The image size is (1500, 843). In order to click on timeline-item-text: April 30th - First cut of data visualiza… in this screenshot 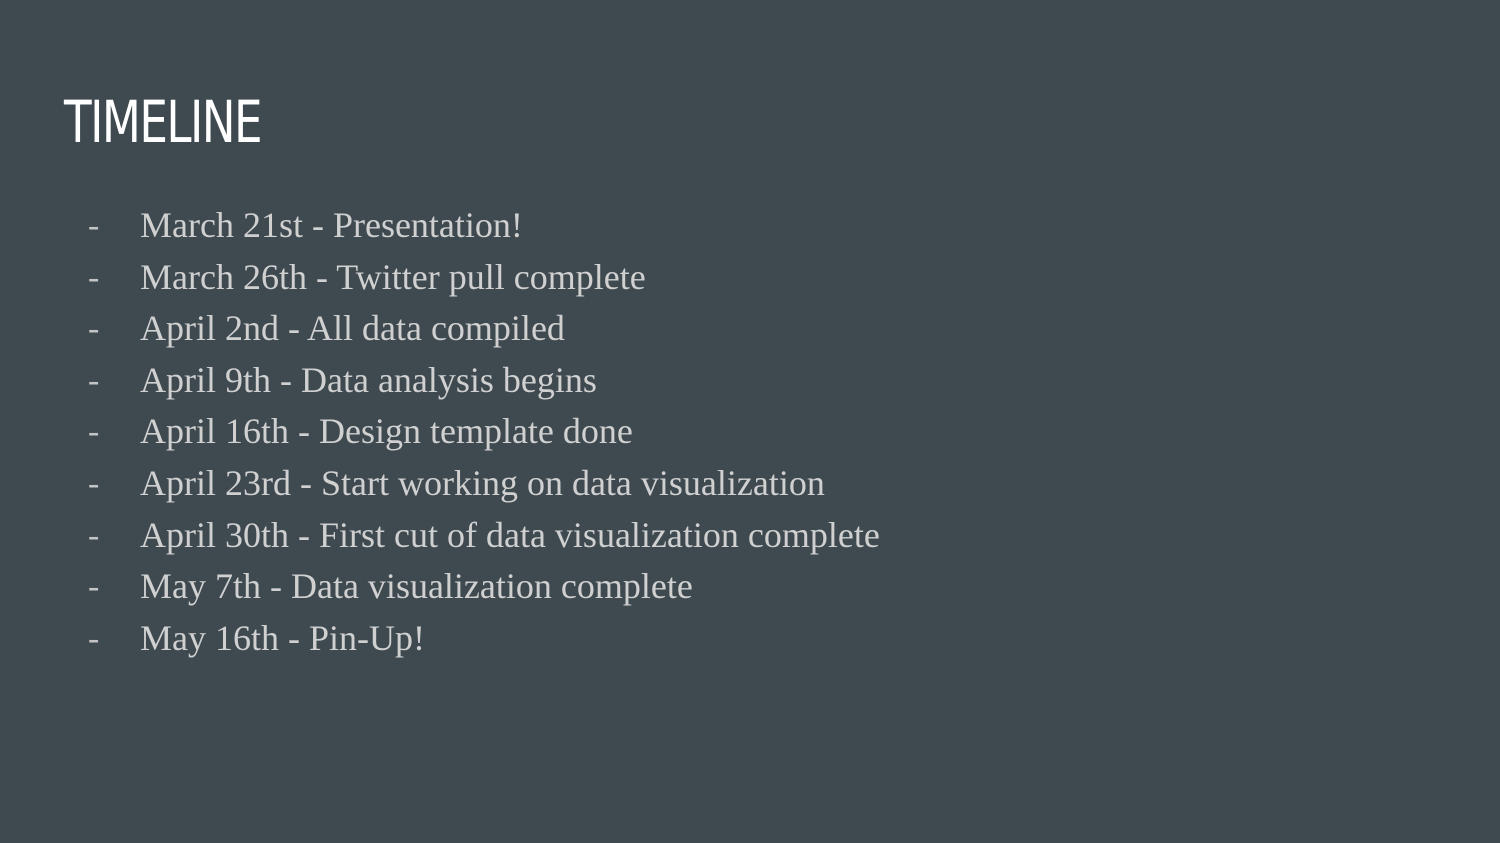, I will do `click(510, 534)`.